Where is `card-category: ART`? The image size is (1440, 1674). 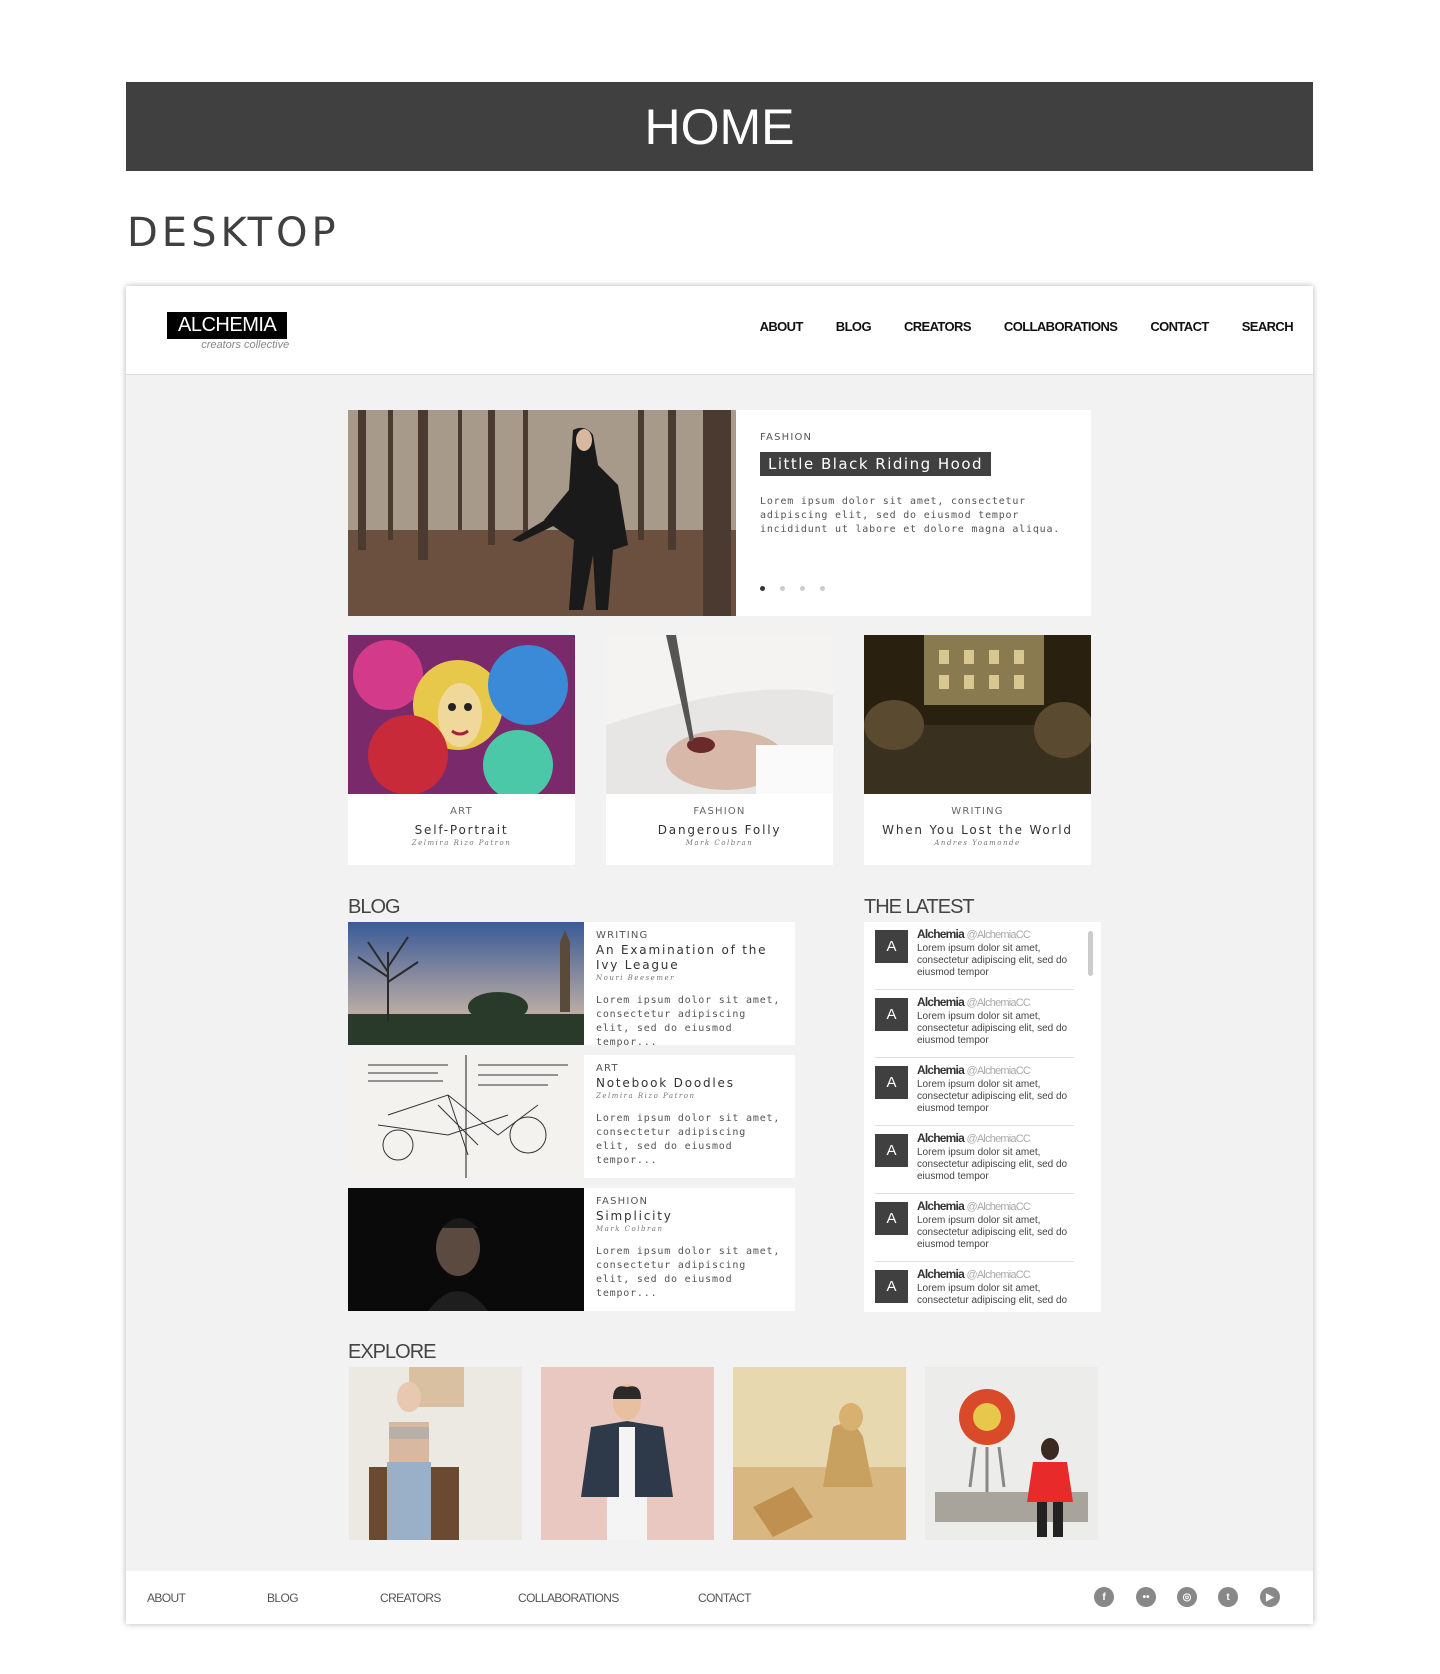 card-category: ART is located at coordinates (461, 811).